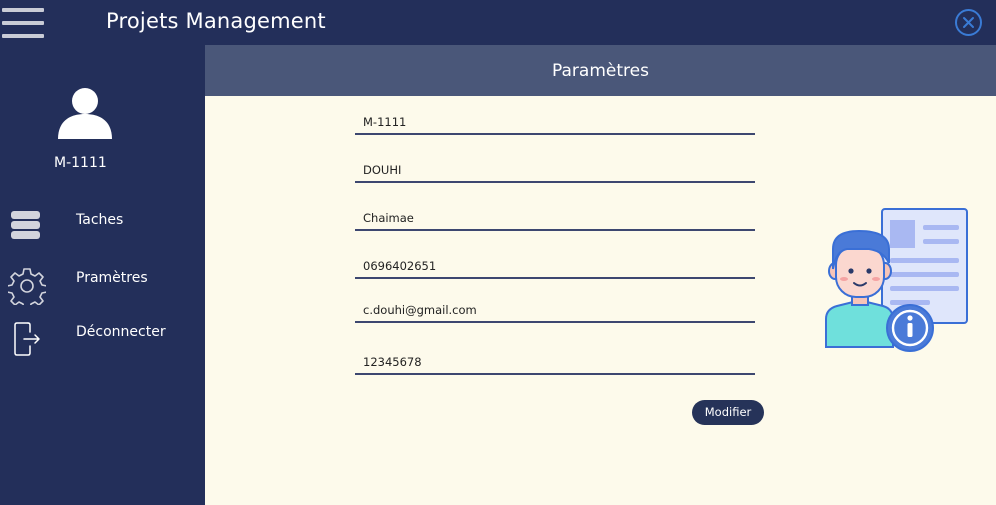  What do you see at coordinates (968, 22) in the screenshot?
I see `close-icon` at bounding box center [968, 22].